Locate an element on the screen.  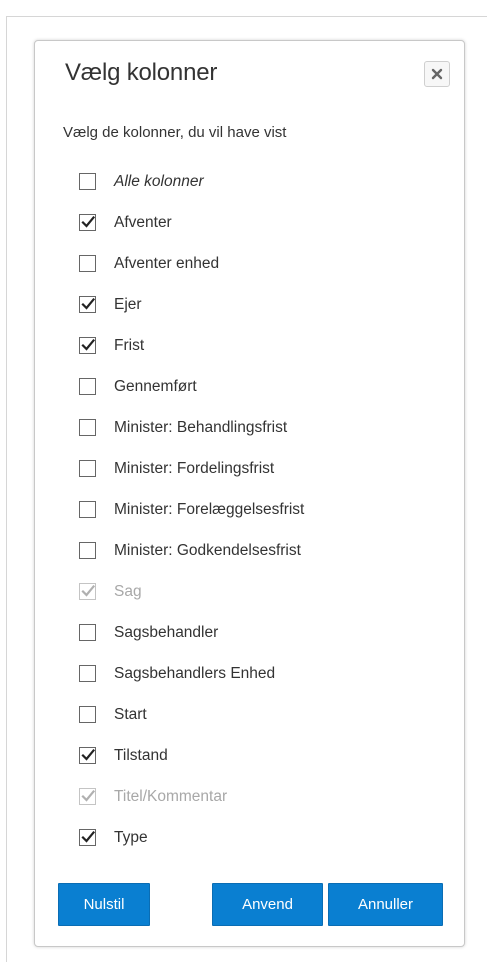
option-label-ejer: Ejer is located at coordinates (128, 304).